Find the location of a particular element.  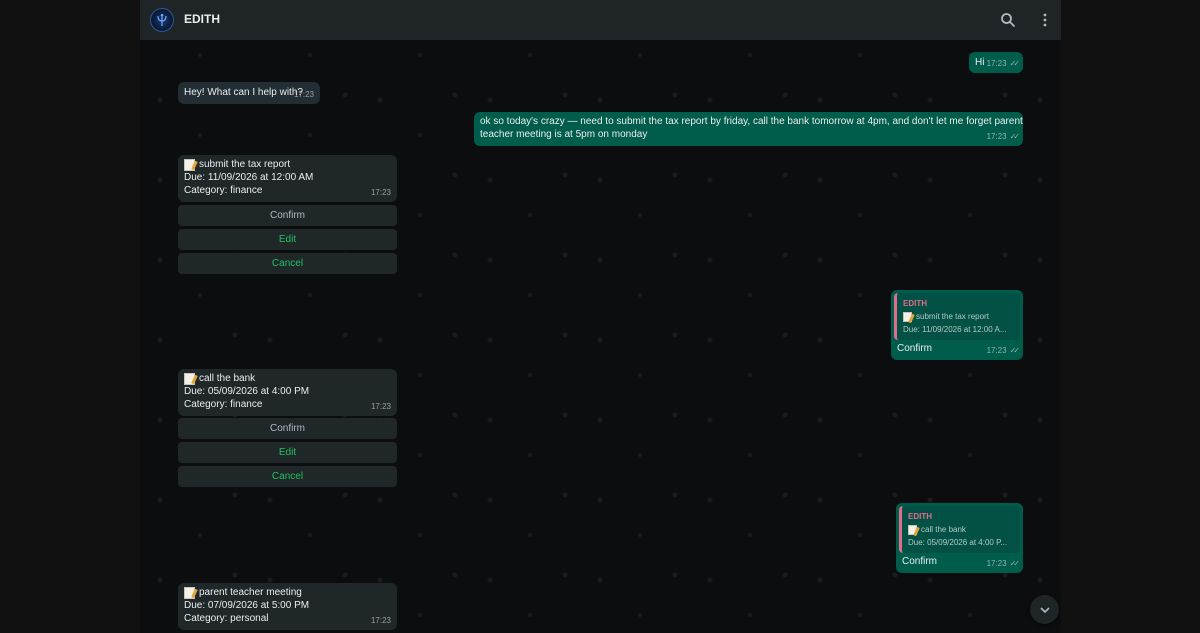

menu-button is located at coordinates (1045, 20).